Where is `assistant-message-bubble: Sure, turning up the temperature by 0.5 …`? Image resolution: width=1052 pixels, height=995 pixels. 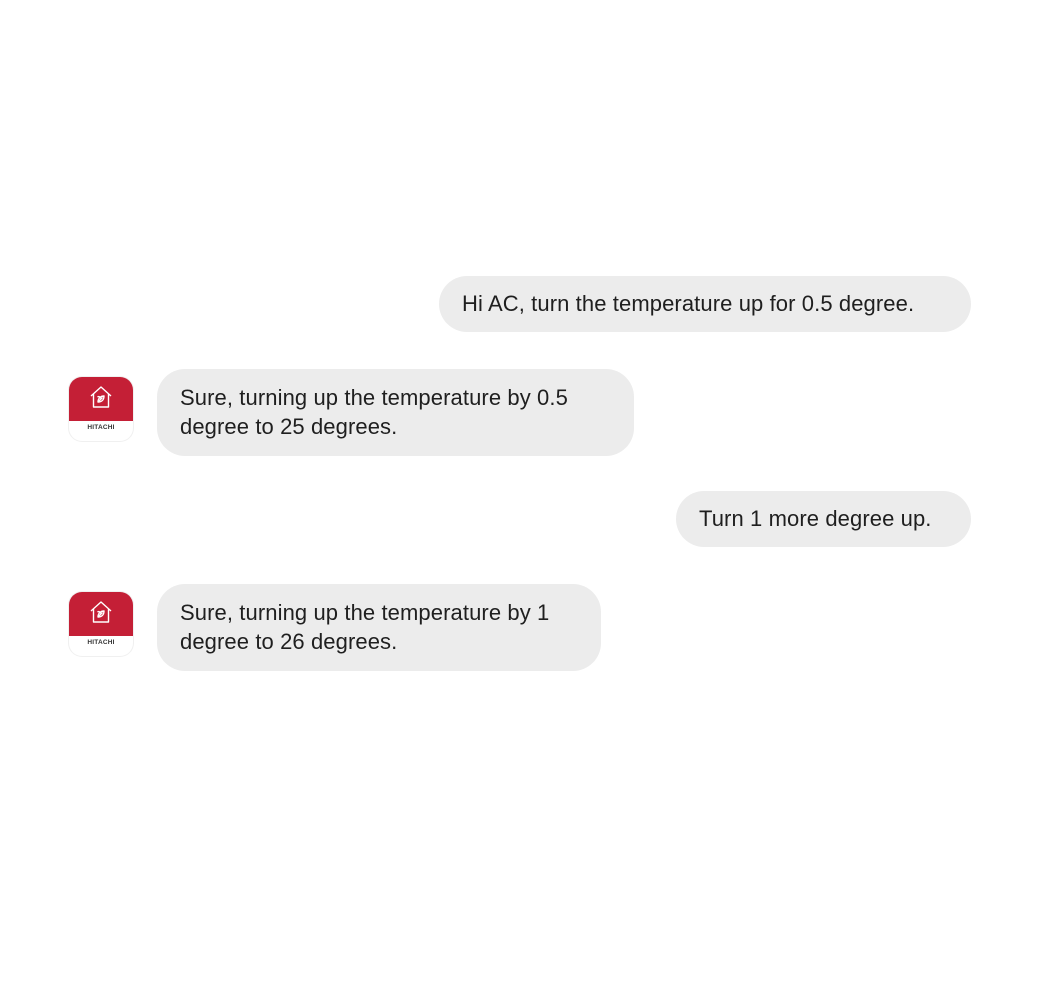
assistant-message-bubble: Sure, turning up the temperature by 0.5 … is located at coordinates (395, 412).